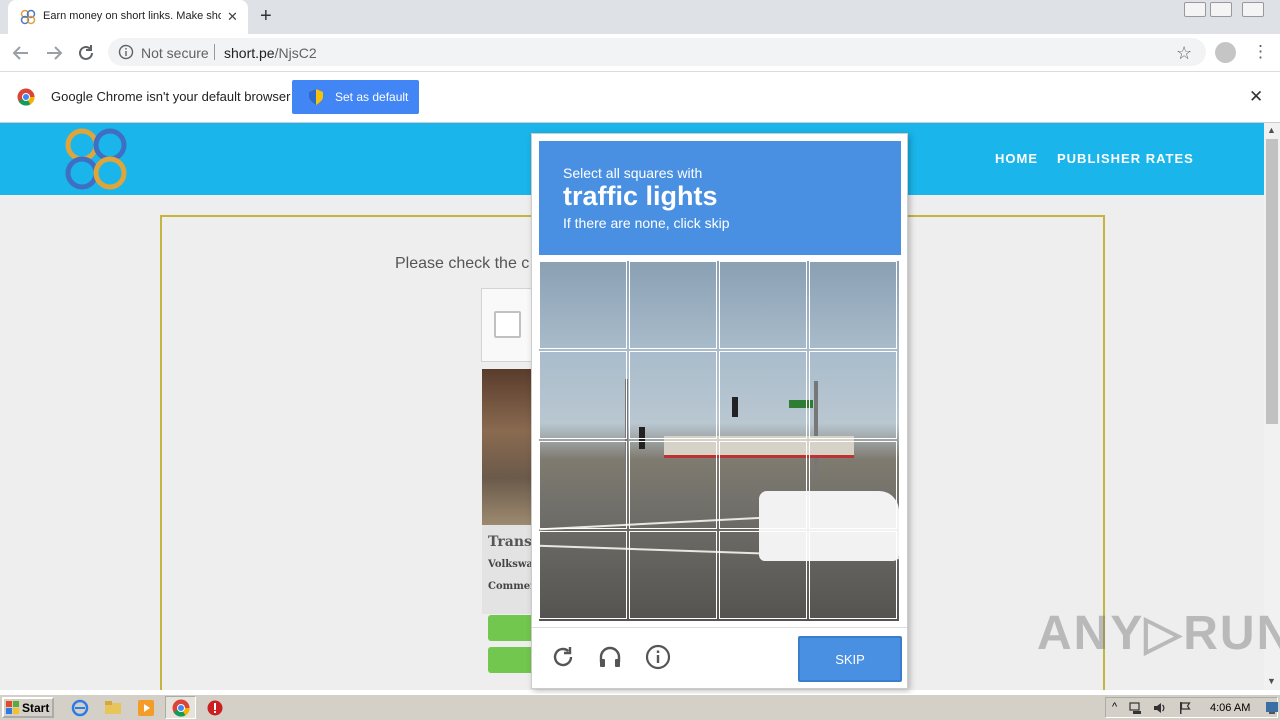 The width and height of the screenshot is (1280, 720). I want to click on start-button: Start, so click(28, 707).